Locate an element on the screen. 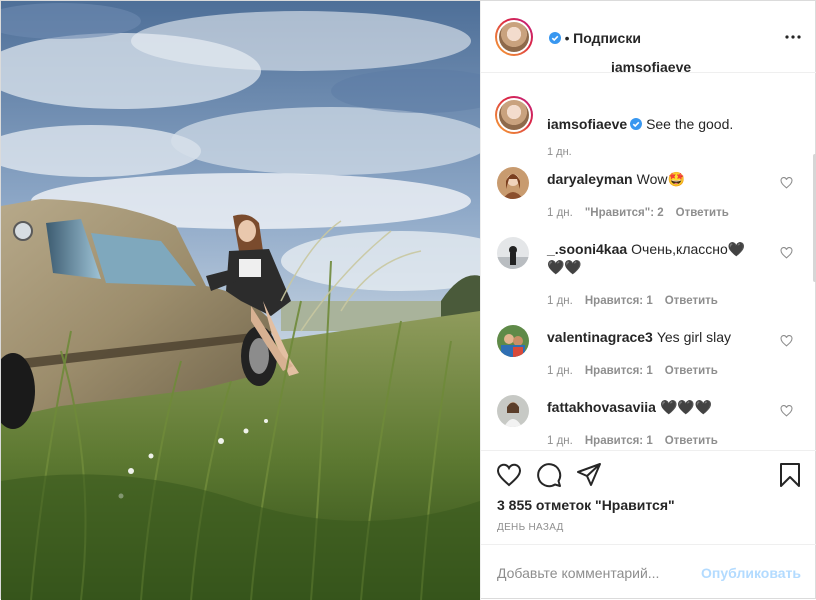 The image size is (816, 600). caption-time: 1 дн. is located at coordinates (559, 152).